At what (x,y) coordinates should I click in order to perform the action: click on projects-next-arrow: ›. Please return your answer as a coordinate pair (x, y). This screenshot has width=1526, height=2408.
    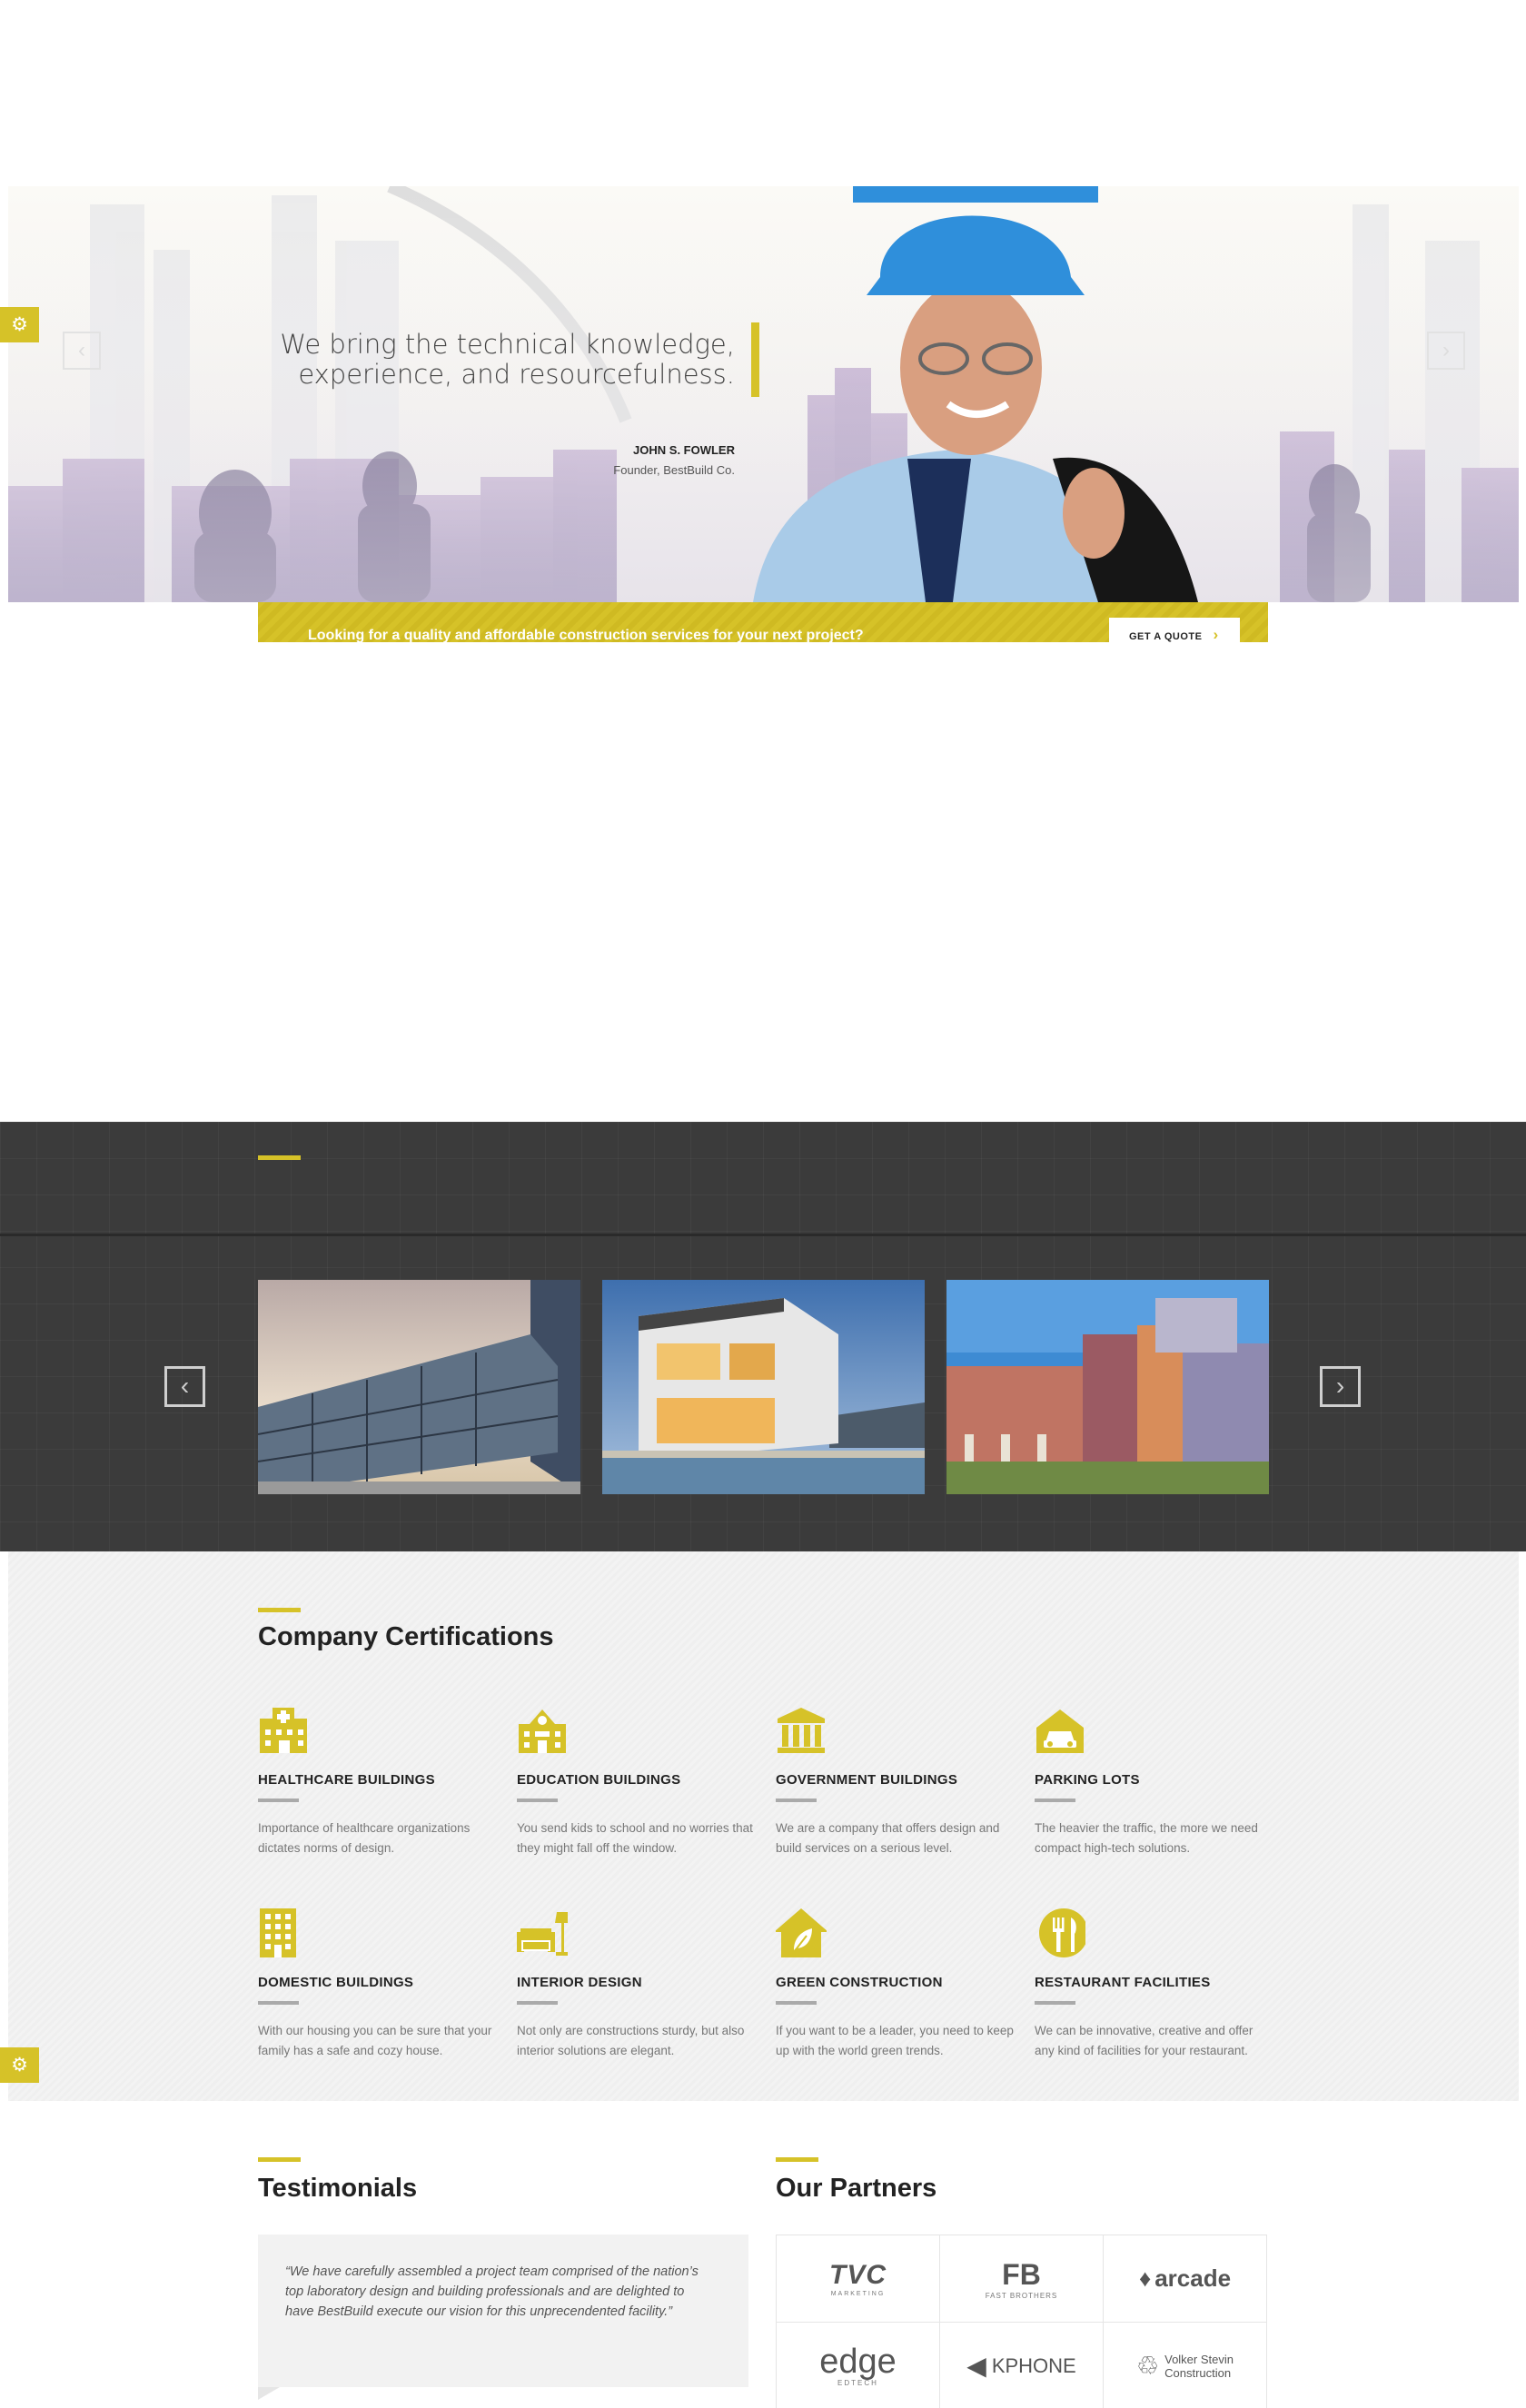
    Looking at the image, I should click on (1340, 1386).